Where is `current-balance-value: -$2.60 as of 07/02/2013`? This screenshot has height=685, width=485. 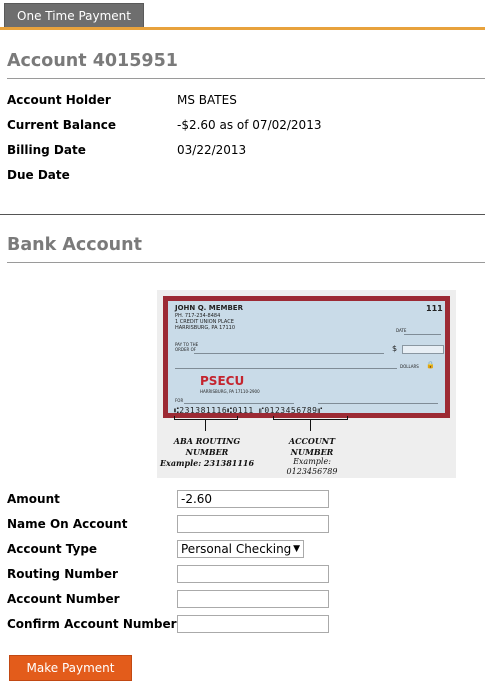
current-balance-value: -$2.60 as of 07/02/2013 is located at coordinates (249, 125).